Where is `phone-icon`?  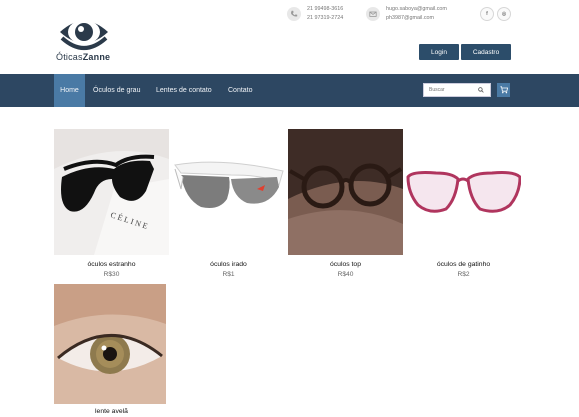 phone-icon is located at coordinates (294, 14).